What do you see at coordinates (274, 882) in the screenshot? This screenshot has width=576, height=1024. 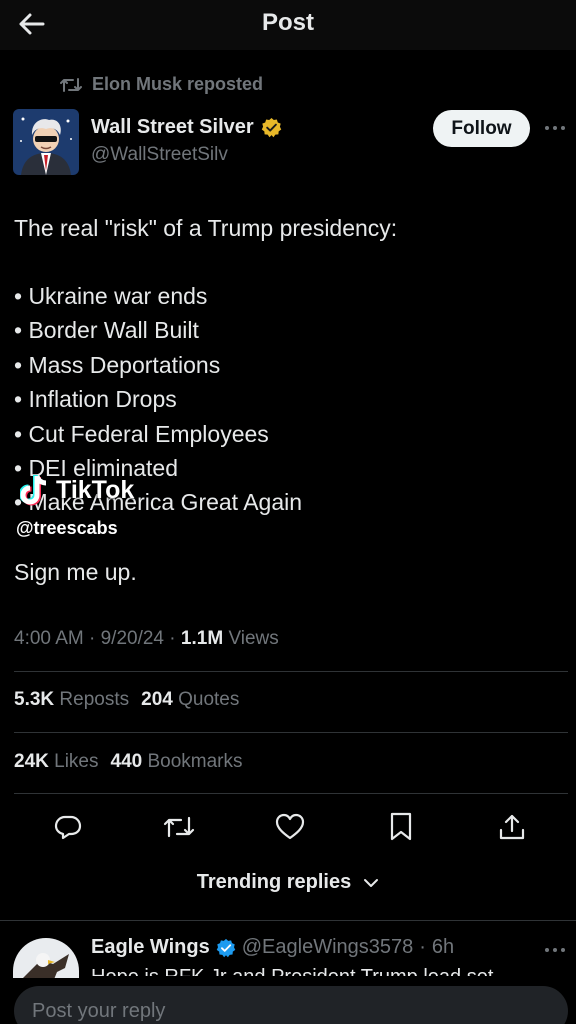 I see `trending-replies-label: Trending replies` at bounding box center [274, 882].